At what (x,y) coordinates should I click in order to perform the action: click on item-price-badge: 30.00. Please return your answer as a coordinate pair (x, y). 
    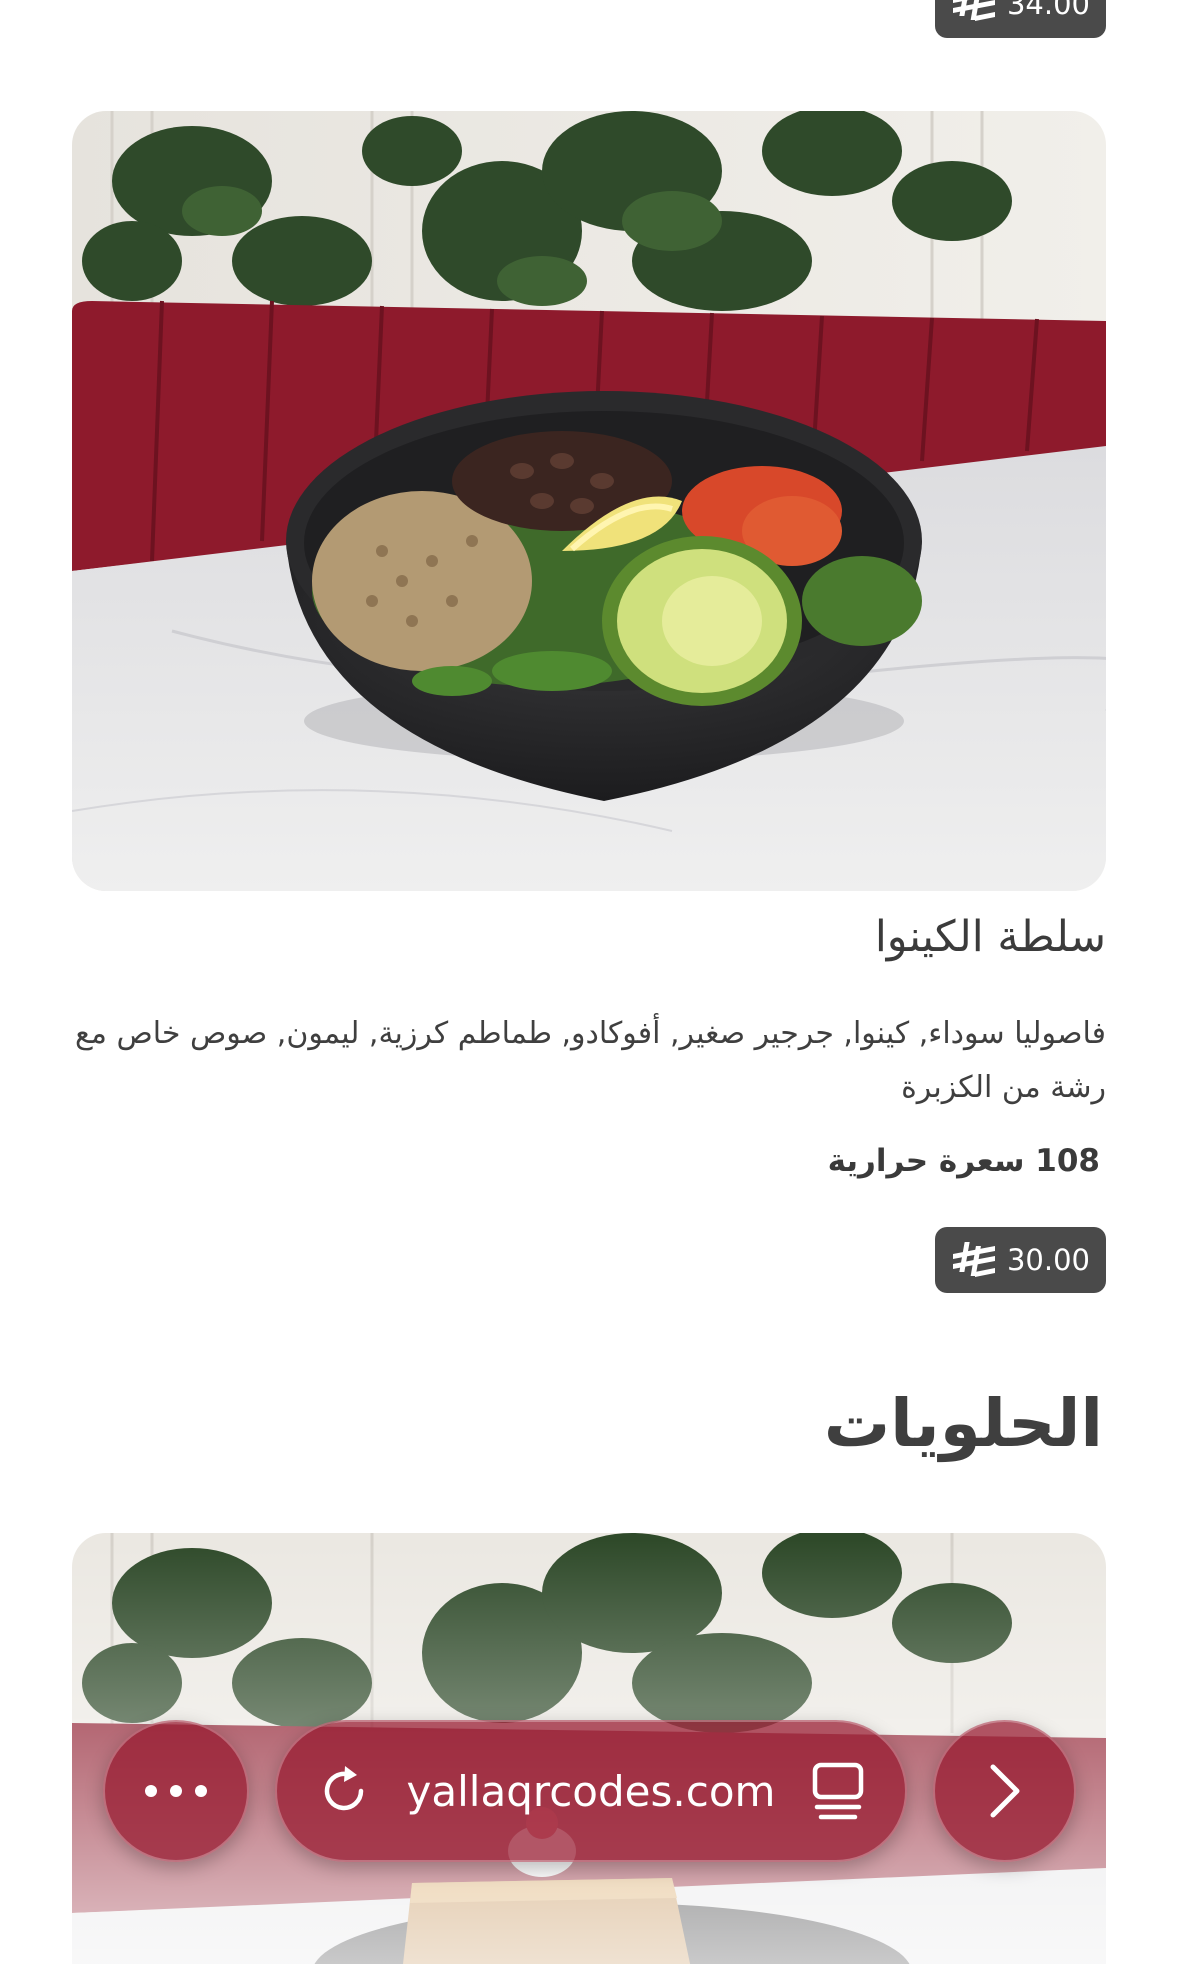
    Looking at the image, I should click on (1020, 1260).